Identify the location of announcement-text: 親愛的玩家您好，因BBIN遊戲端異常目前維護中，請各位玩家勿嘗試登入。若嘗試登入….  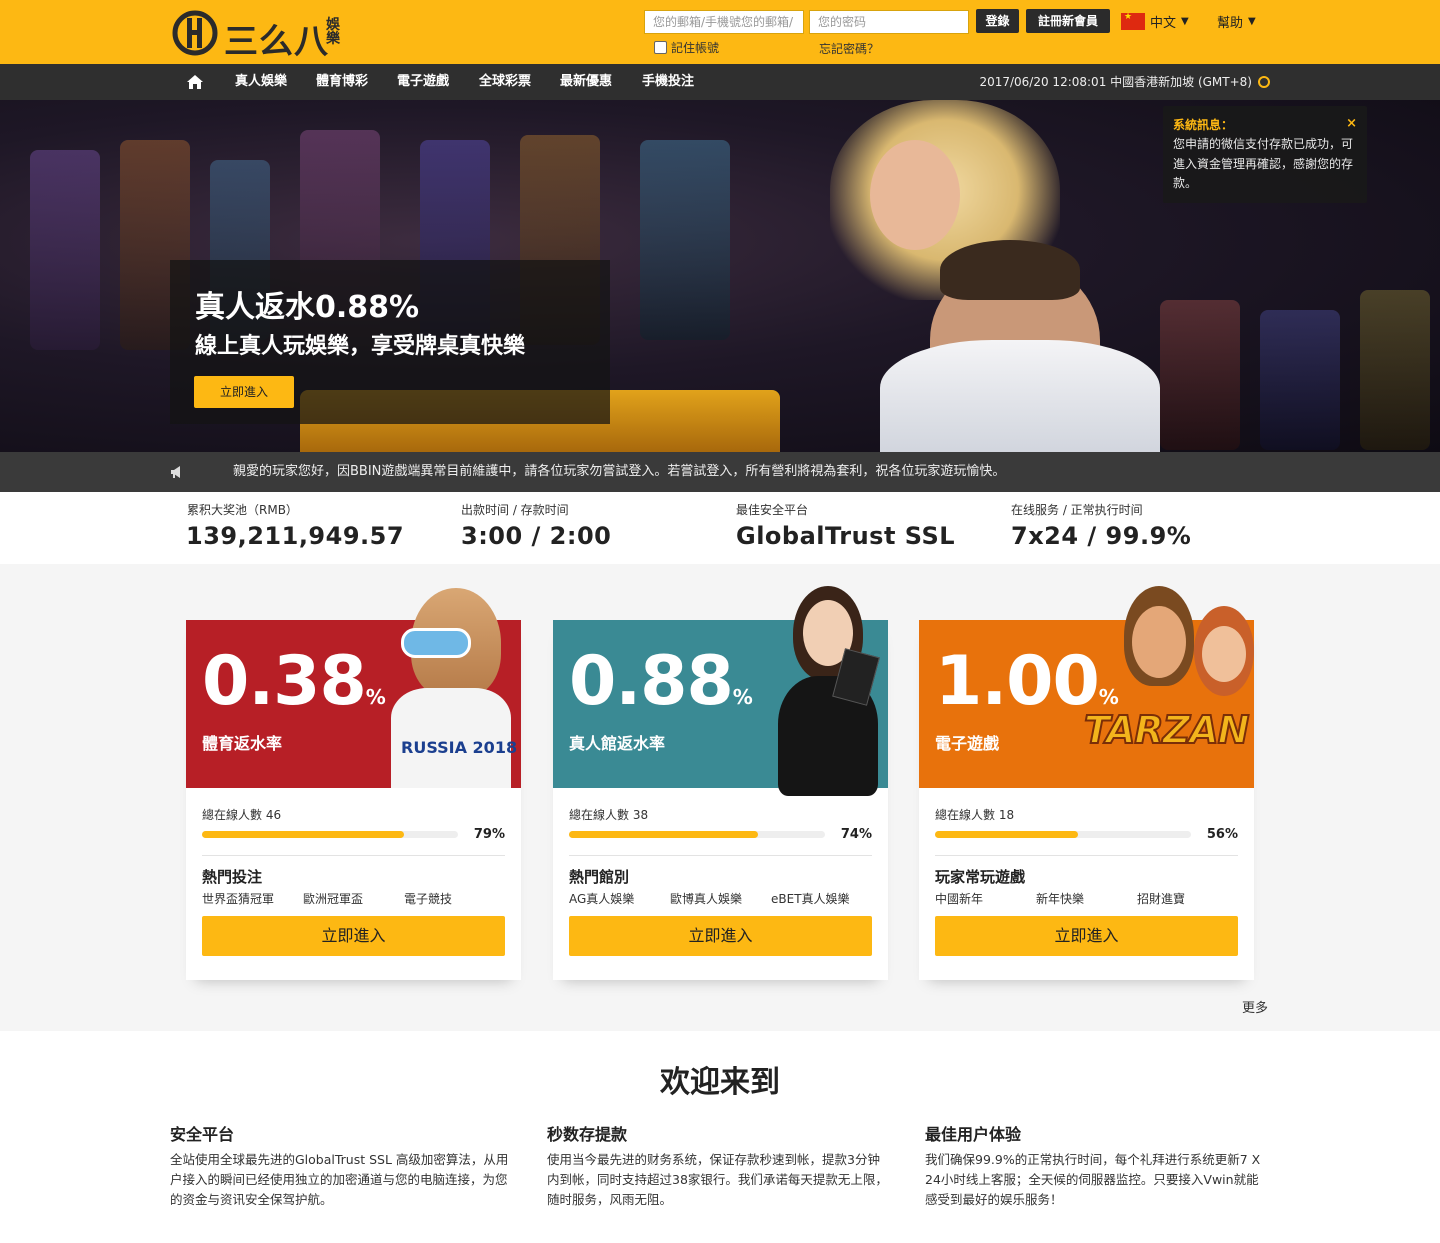
(619, 471).